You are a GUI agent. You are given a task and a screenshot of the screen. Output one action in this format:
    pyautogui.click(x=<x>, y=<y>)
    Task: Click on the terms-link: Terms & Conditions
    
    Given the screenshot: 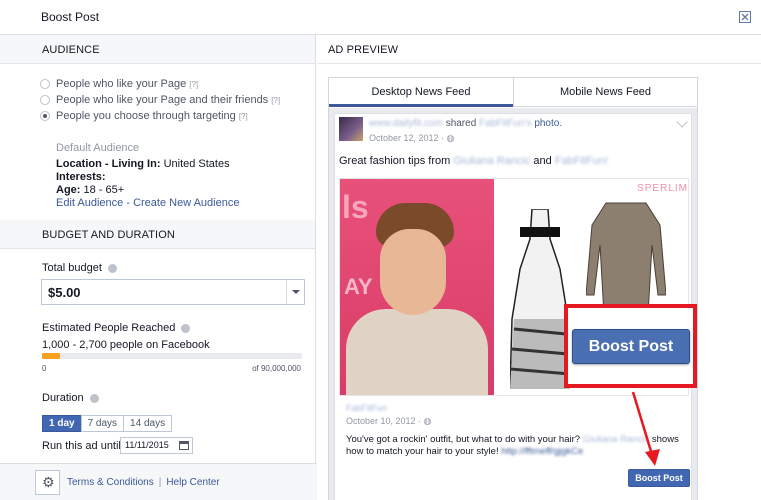 What is the action you would take?
    pyautogui.click(x=110, y=482)
    